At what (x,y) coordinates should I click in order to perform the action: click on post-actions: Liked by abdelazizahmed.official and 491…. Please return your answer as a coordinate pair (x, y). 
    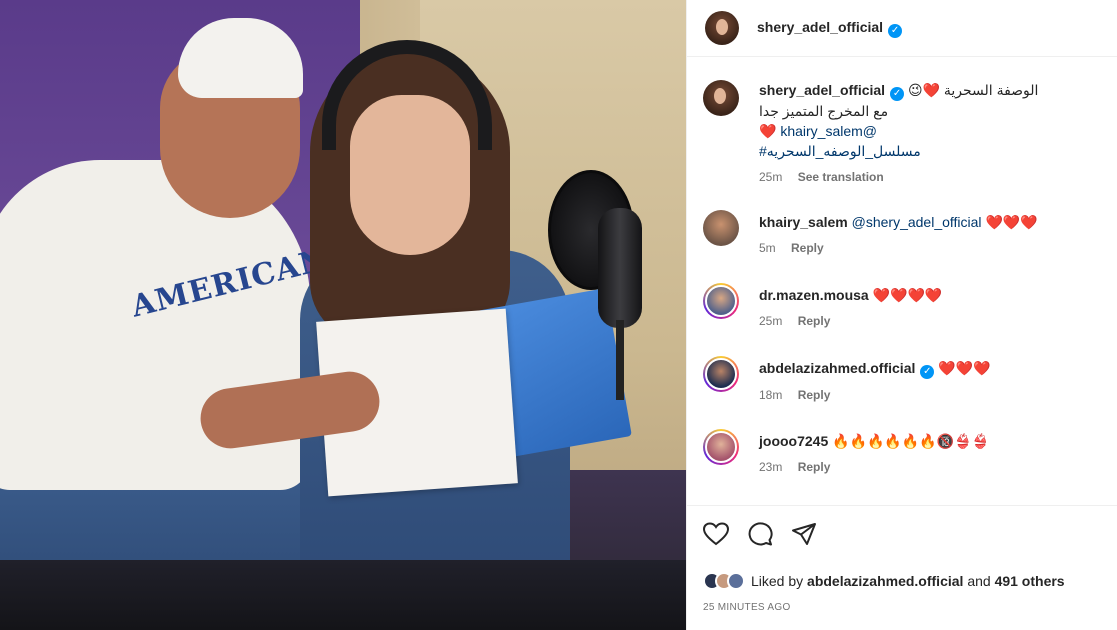
    Looking at the image, I should click on (902, 567).